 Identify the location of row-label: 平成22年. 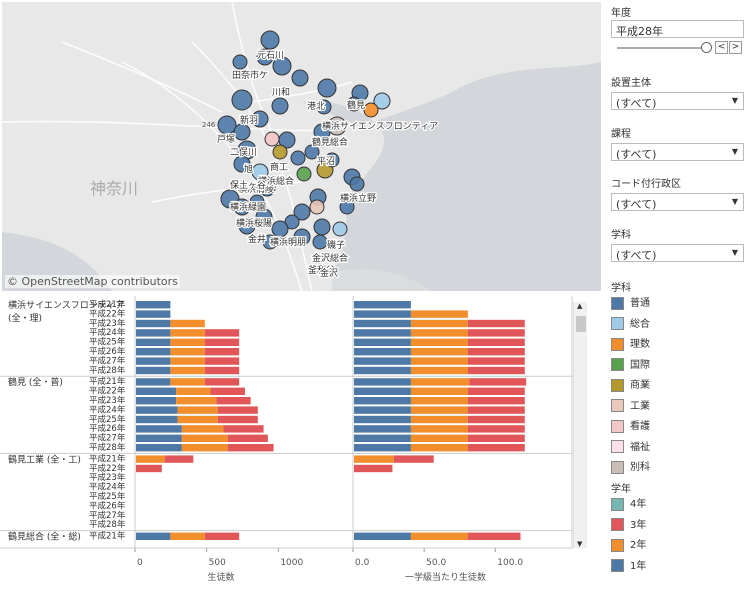
(107, 313).